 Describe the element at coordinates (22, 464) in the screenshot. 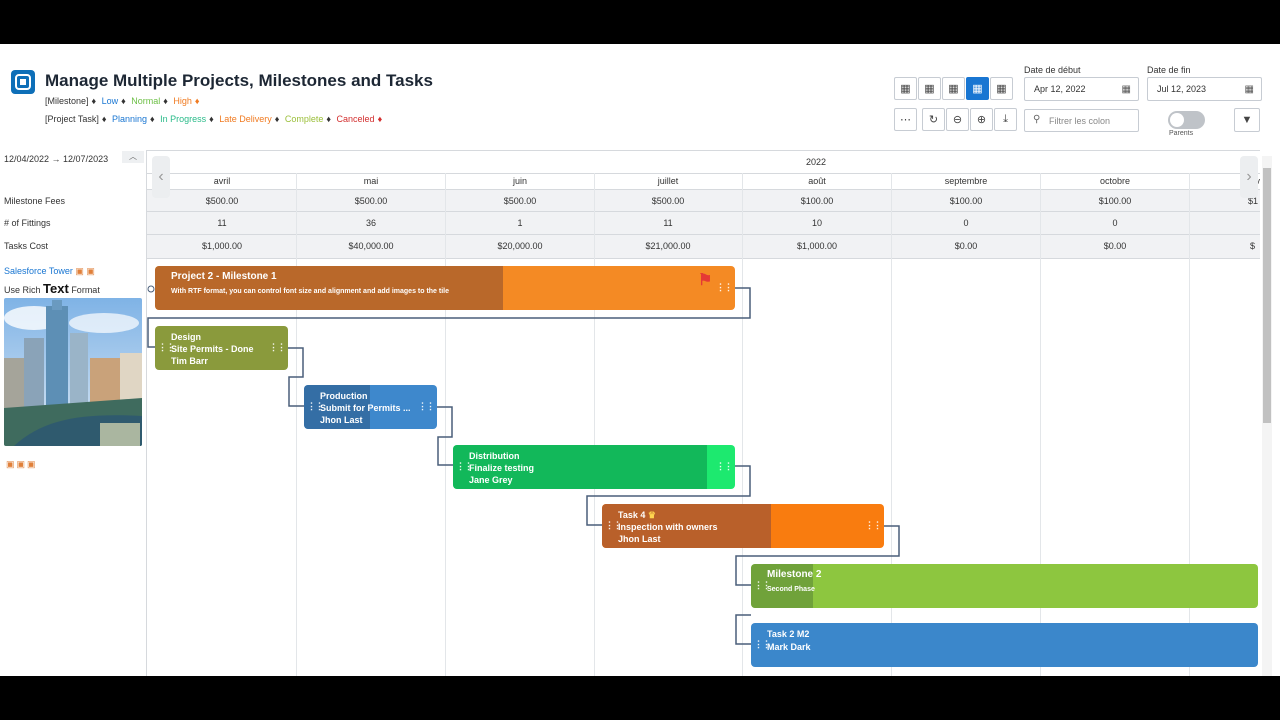

I see `attachment-icons: ▣▣▣` at that location.